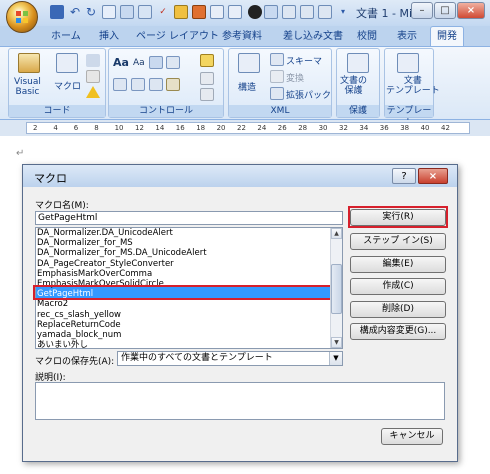 Image resolution: width=490 pixels, height=474 pixels. Describe the element at coordinates (289, 12) in the screenshot. I see `view-icon` at that location.